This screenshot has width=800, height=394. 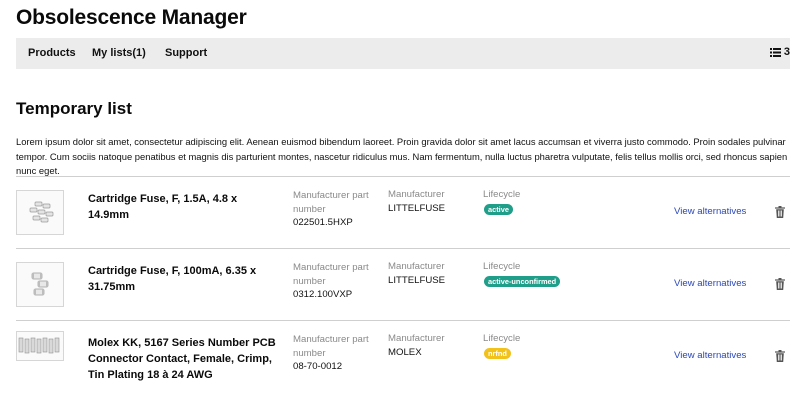 What do you see at coordinates (775, 52) in the screenshot?
I see `list-icon` at bounding box center [775, 52].